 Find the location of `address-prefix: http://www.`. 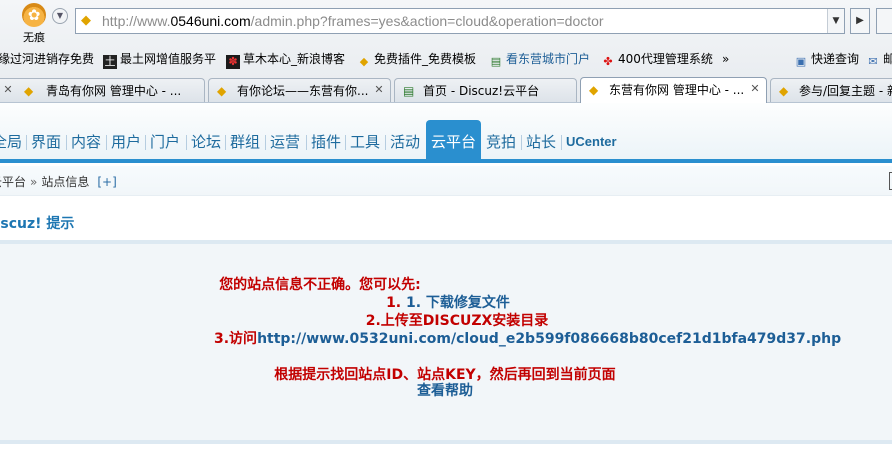

address-prefix: http://www. is located at coordinates (136, 21).